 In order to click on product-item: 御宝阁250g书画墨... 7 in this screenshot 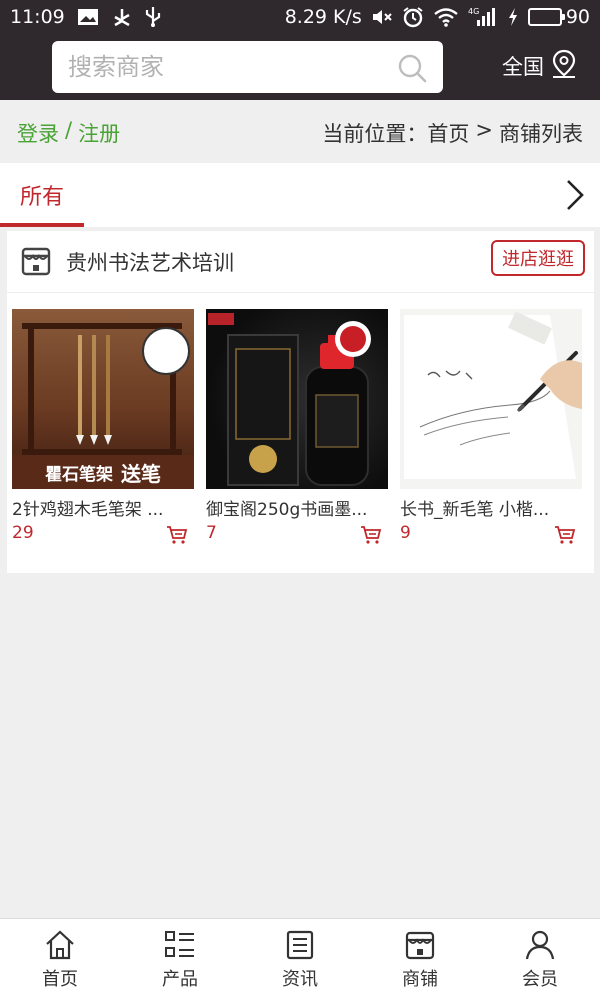, I will do `click(297, 434)`.